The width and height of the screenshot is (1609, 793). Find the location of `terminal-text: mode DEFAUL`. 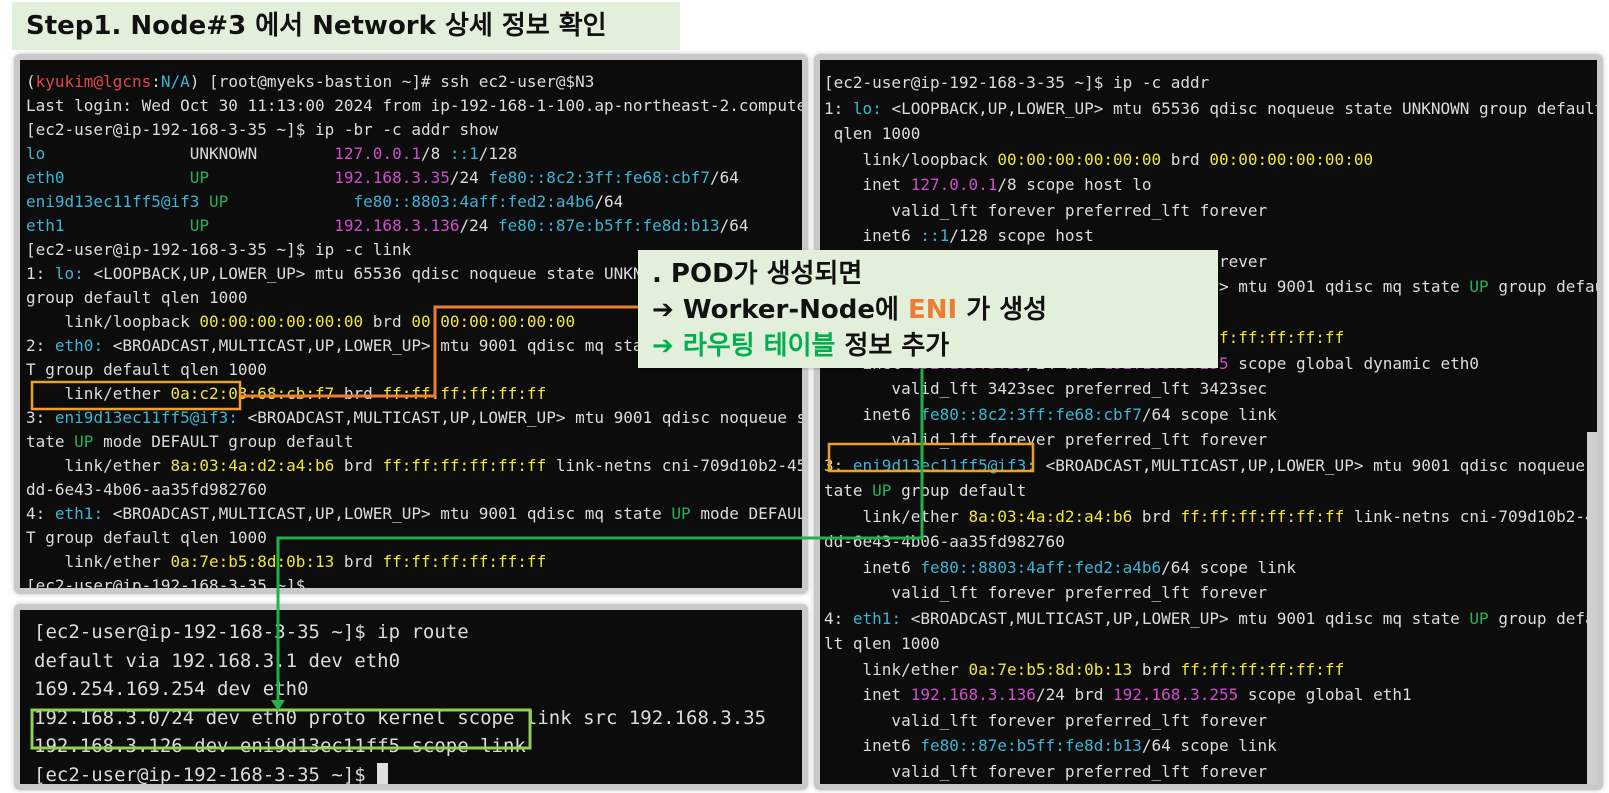

terminal-text: mode DEFAUL is located at coordinates (748, 513).